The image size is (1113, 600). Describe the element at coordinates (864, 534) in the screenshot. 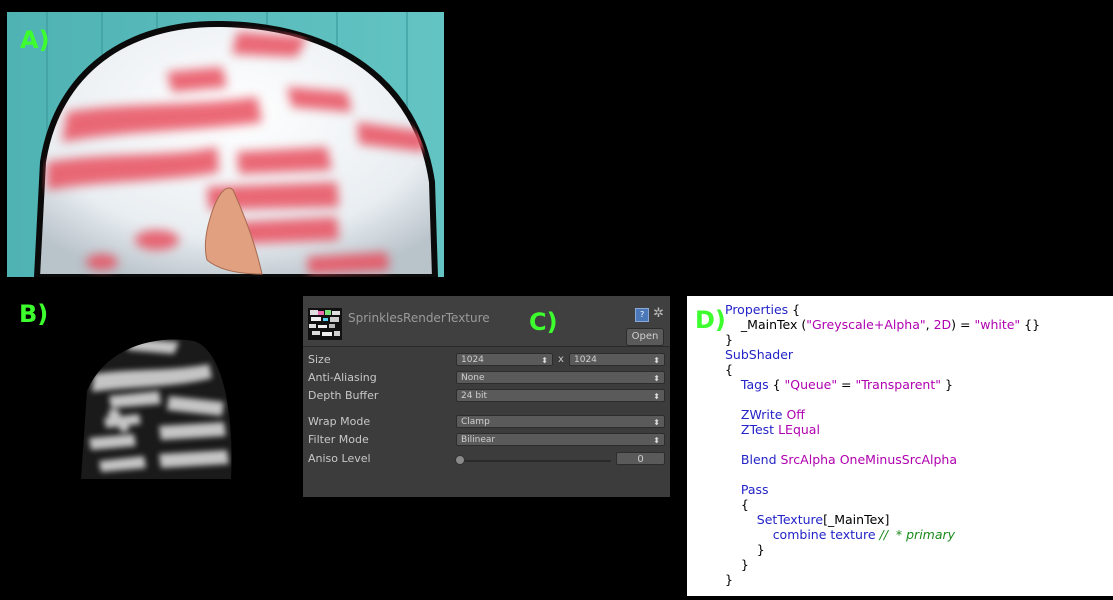

I see `code-line: combine texture // * primary` at that location.